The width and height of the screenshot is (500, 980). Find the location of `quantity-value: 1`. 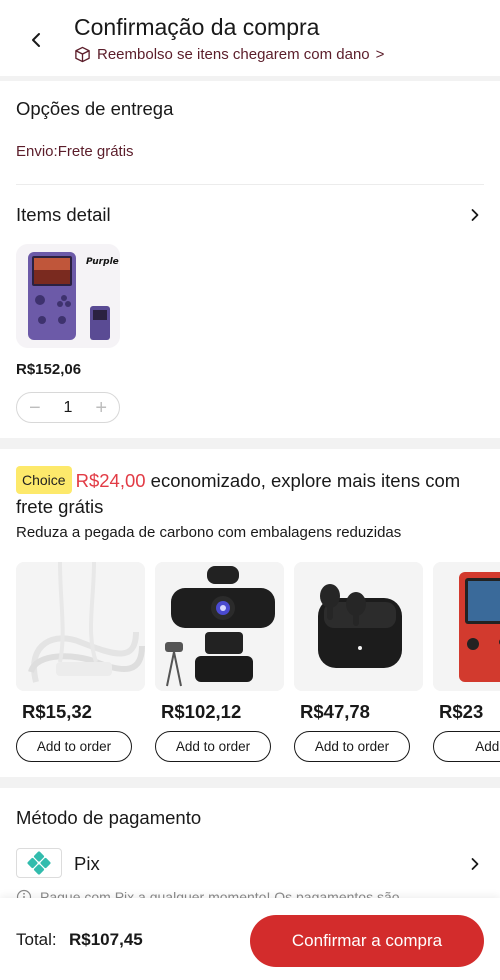

quantity-value: 1 is located at coordinates (68, 407).